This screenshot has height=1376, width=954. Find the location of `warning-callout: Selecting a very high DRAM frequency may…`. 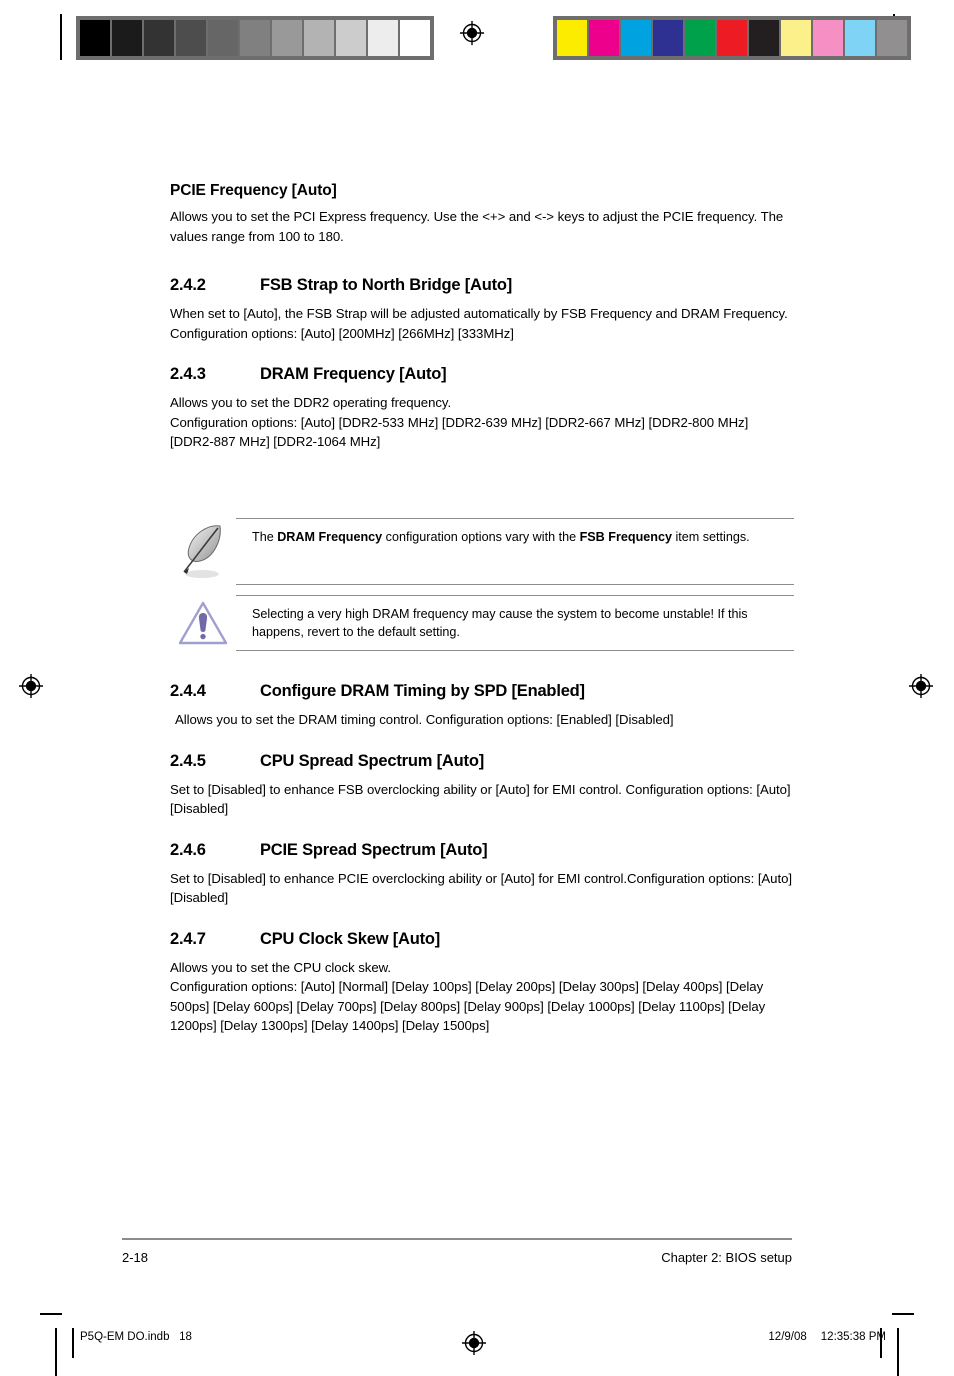

warning-callout: Selecting a very high DRAM frequency may… is located at coordinates (482, 623).